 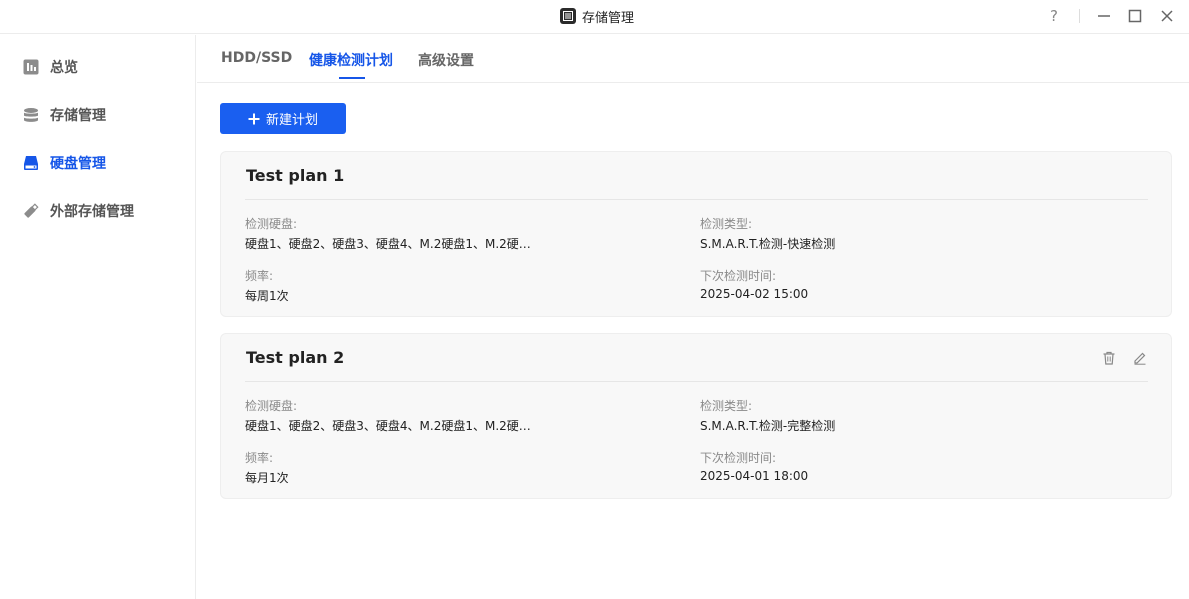 I want to click on sidebar-item-disk-management: 硬盘管理, so click(x=64, y=163).